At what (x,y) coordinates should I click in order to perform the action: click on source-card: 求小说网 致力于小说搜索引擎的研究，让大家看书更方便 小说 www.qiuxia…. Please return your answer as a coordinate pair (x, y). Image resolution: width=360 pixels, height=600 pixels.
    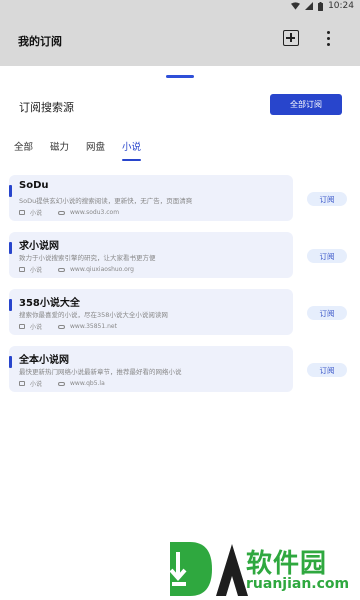
    Looking at the image, I should click on (151, 255).